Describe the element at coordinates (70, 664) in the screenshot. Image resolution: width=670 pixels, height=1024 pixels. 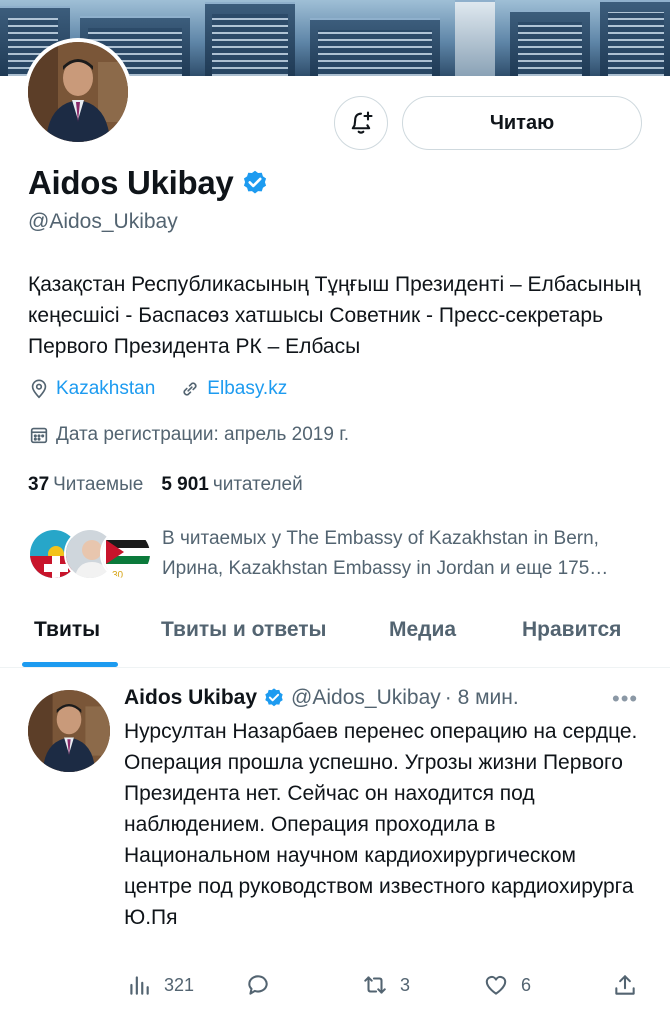
I see `active-tab-indicator` at that location.